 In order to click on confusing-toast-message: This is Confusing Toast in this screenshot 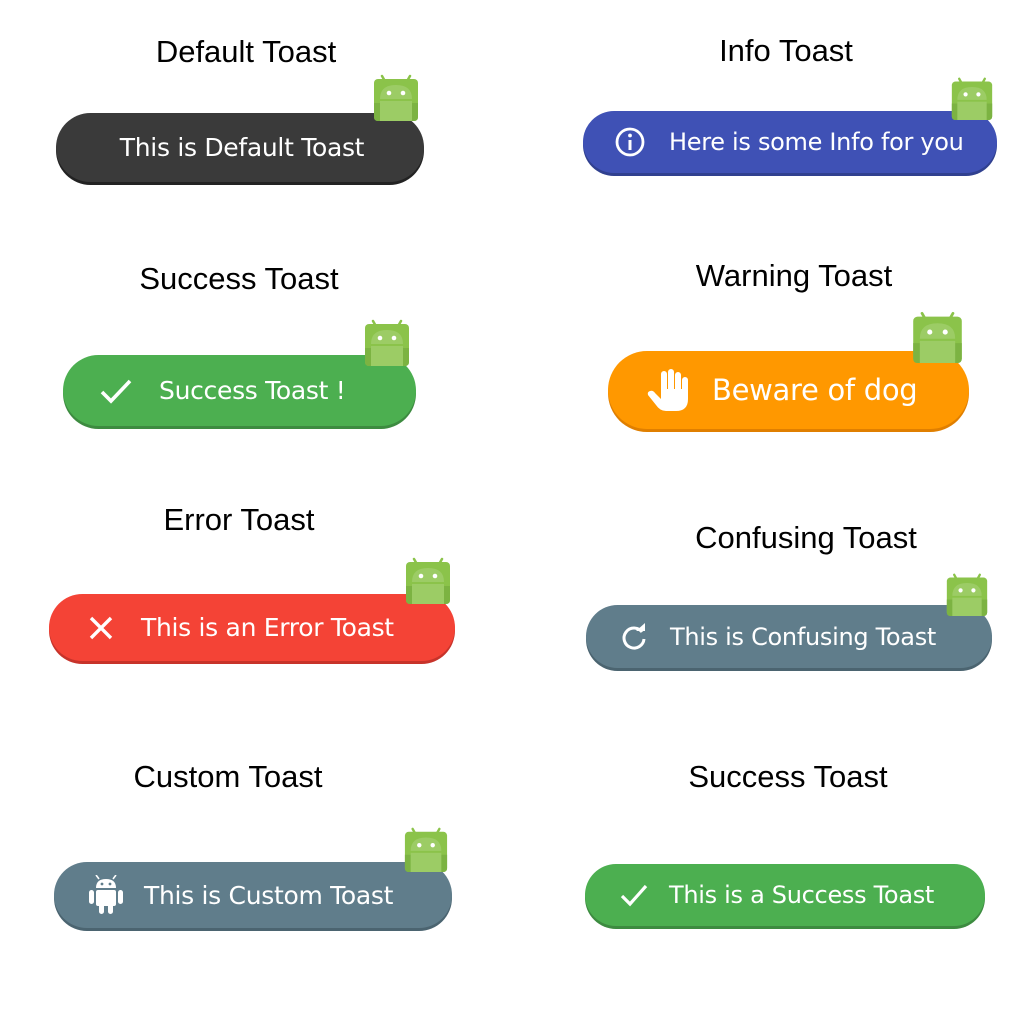, I will do `click(803, 636)`.